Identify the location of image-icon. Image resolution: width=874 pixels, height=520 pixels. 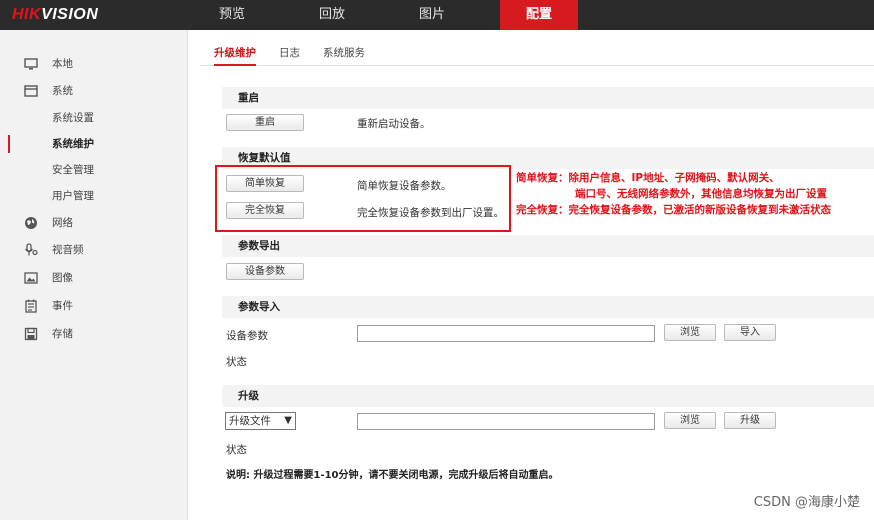
(31, 278).